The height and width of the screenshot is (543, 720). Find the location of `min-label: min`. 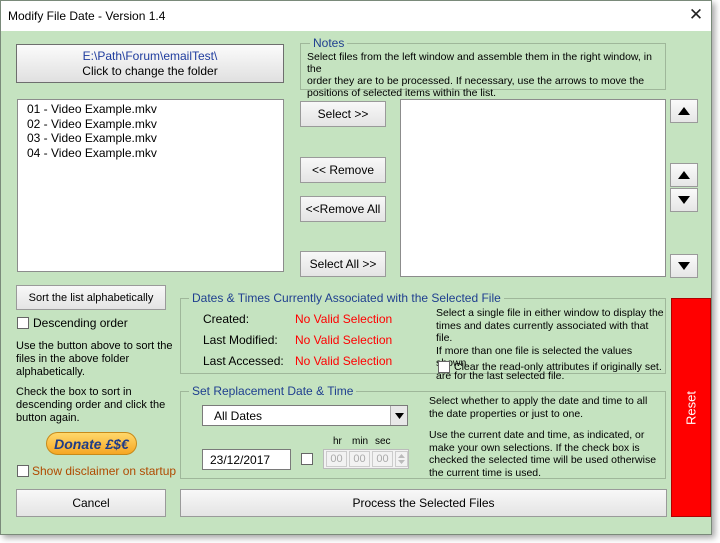

min-label: min is located at coordinates (360, 441).